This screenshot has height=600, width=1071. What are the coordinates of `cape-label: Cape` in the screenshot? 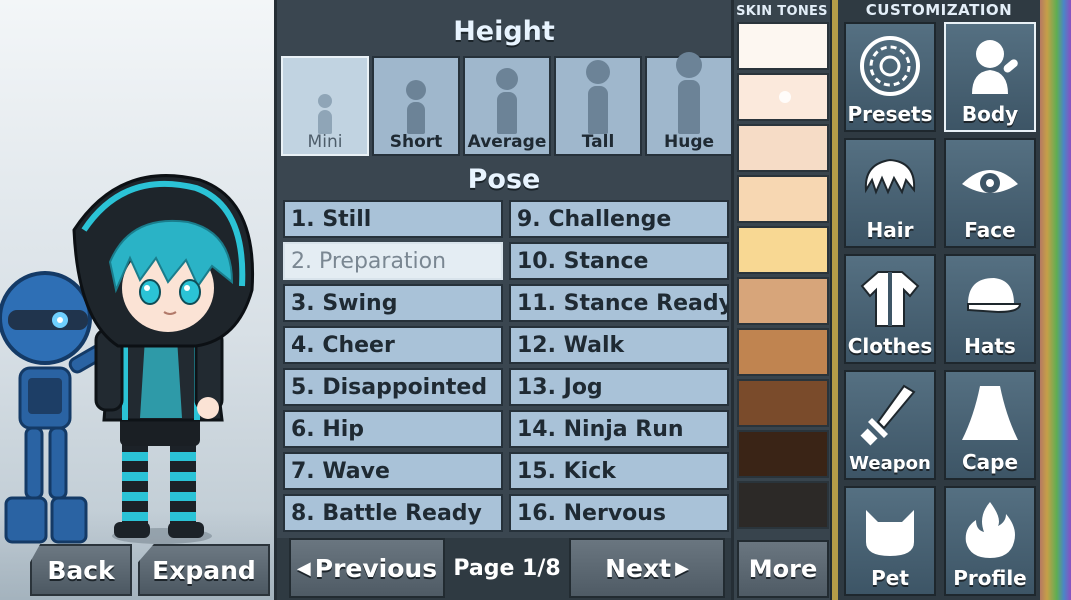 It's located at (990, 462).